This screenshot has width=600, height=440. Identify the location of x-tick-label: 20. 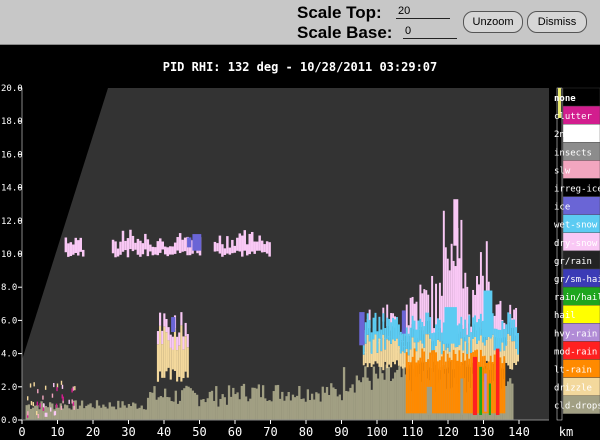
(93, 432).